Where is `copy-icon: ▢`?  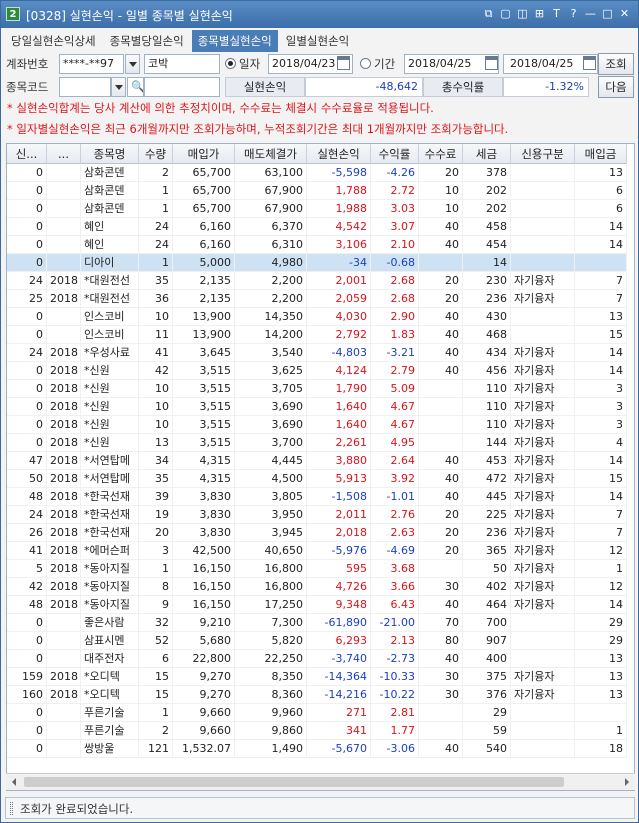
copy-icon: ▢ is located at coordinates (505, 14).